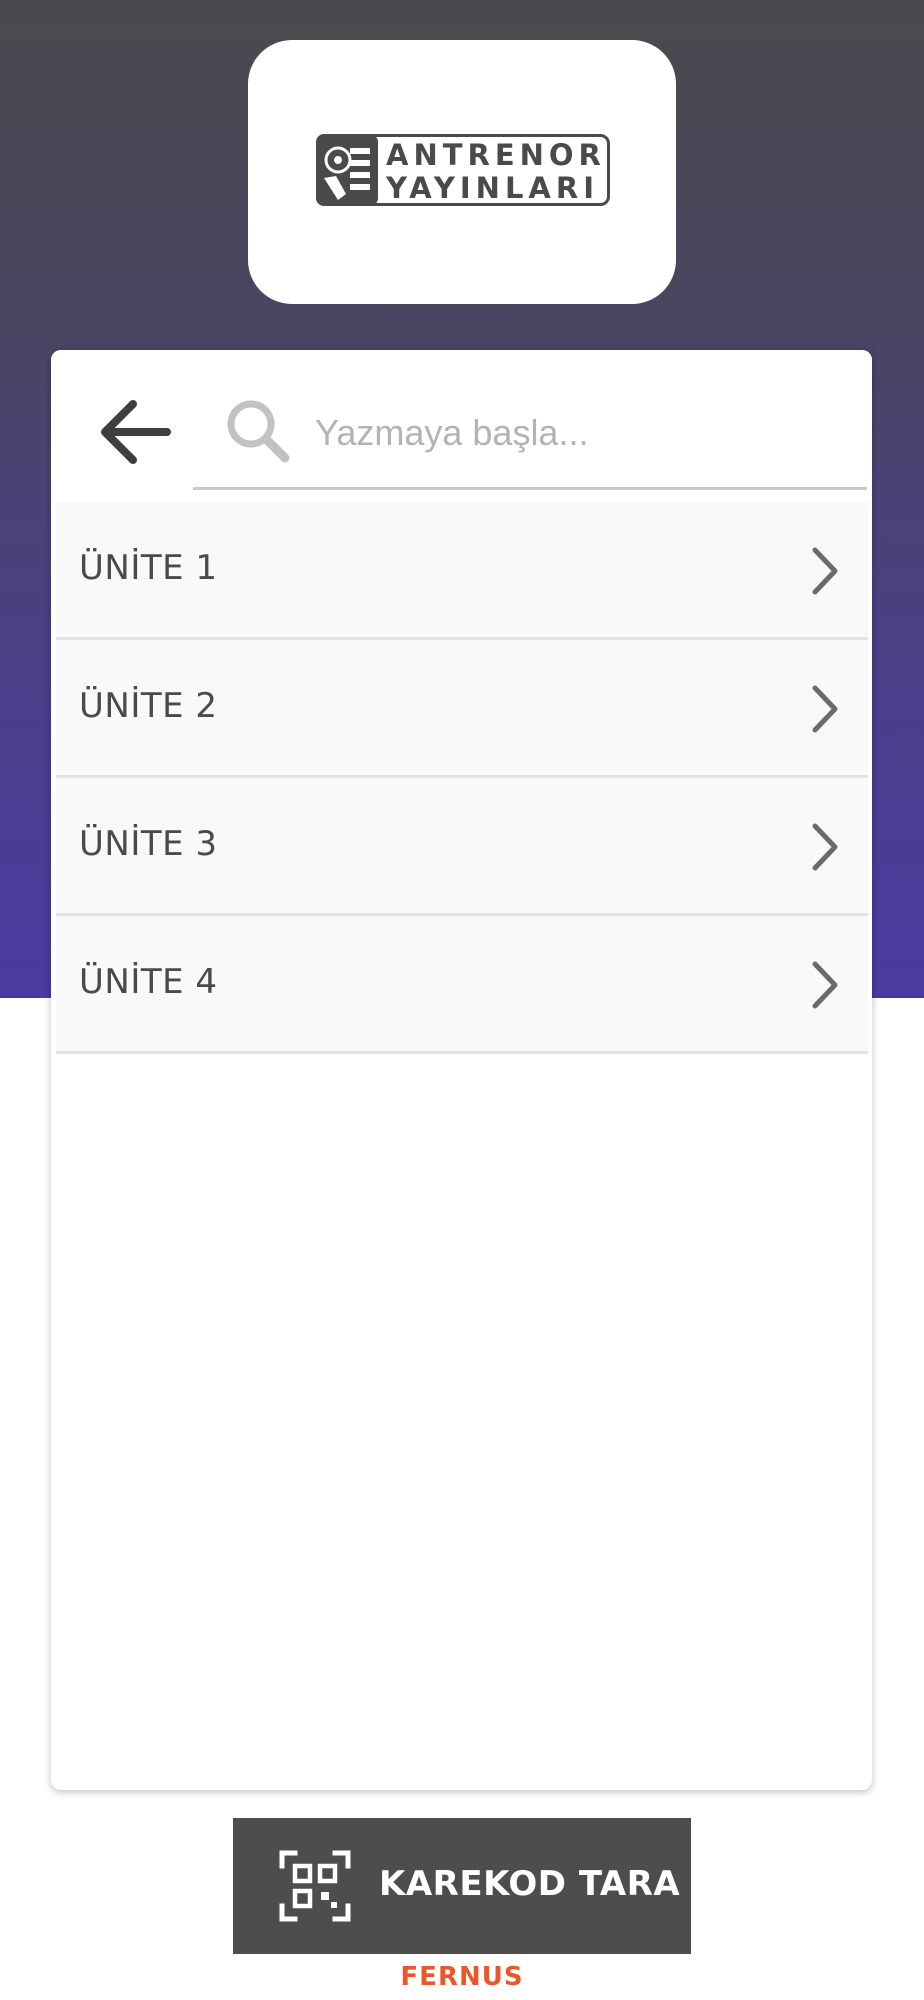  I want to click on arrow-left-icon, so click(136, 432).